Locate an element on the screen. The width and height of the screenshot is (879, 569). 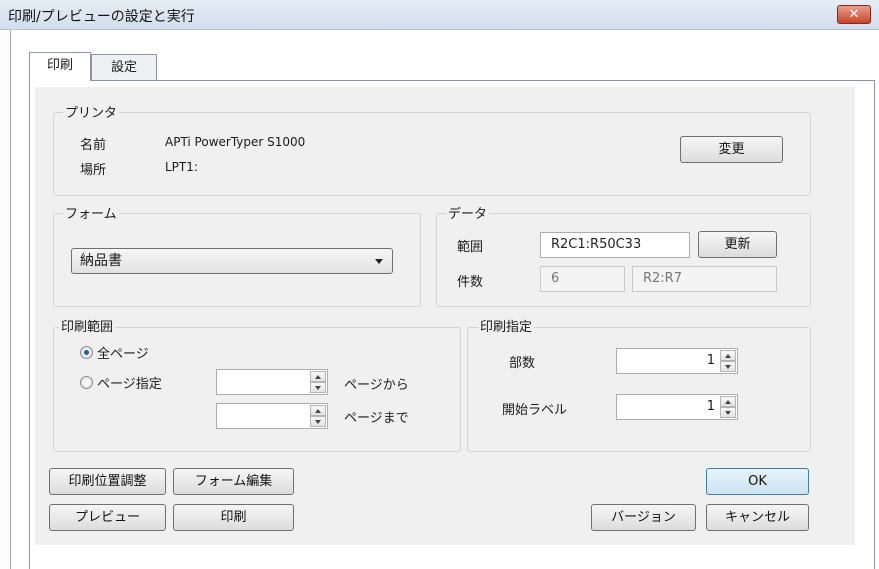
data-count-range-field: R2:R7 is located at coordinates (704, 279).